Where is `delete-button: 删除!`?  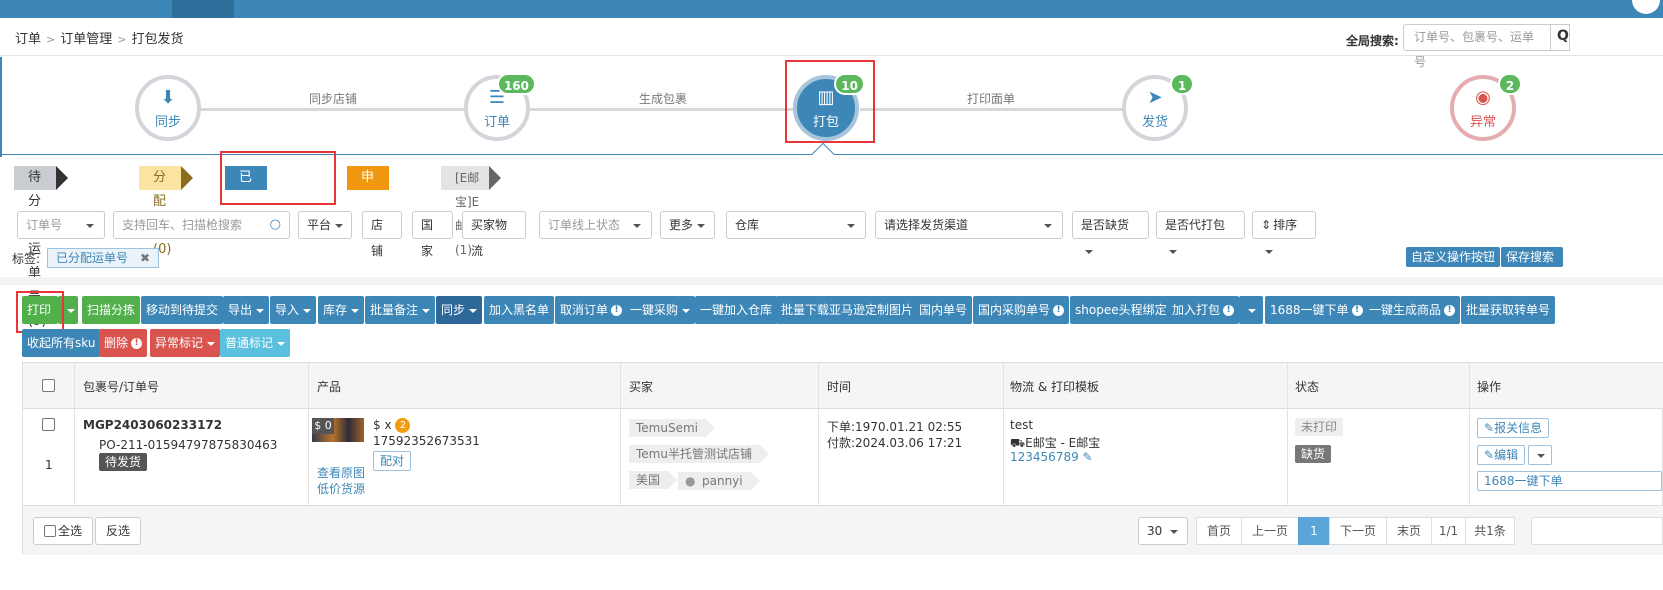 delete-button: 删除! is located at coordinates (123, 343).